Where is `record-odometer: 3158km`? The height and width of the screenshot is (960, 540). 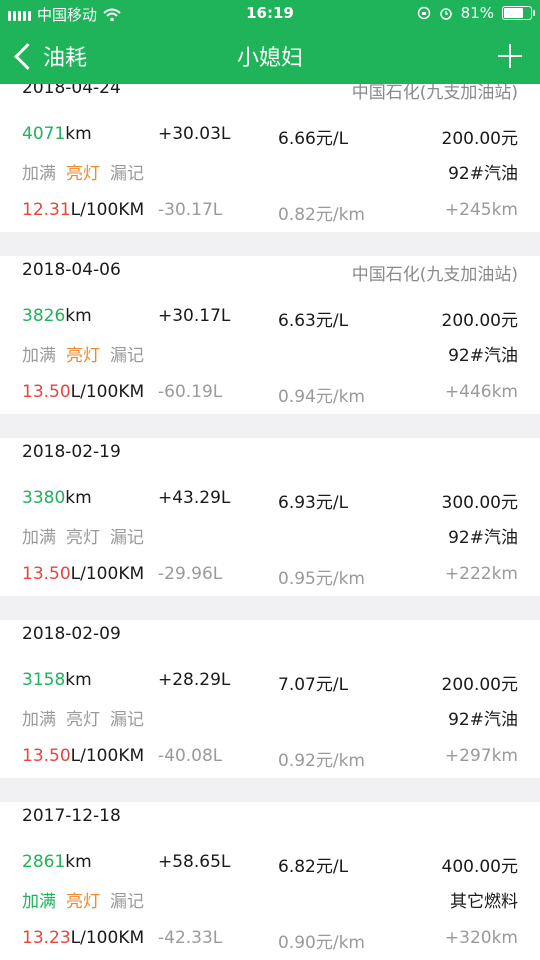 record-odometer: 3158km is located at coordinates (57, 680).